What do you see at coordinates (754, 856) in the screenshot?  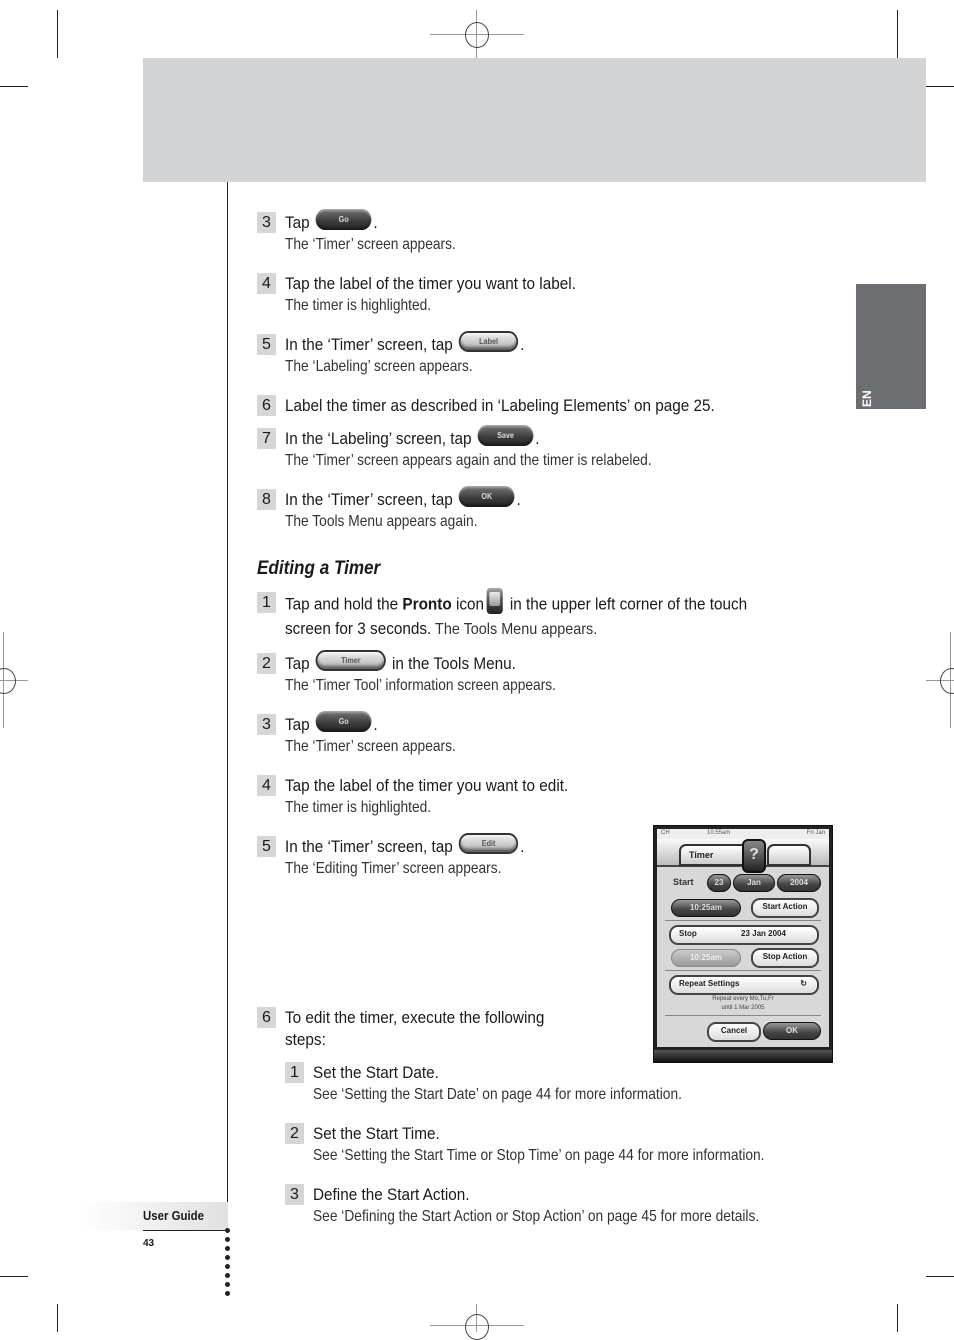 I see `pronto-logo-icon: ?` at bounding box center [754, 856].